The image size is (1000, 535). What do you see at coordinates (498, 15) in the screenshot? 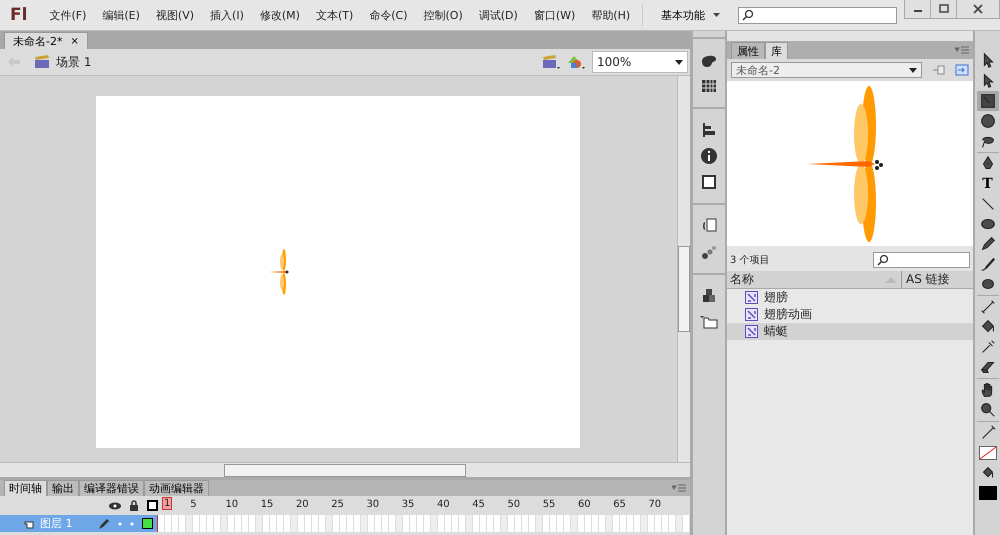
I see `menu-item: 调试(D)` at bounding box center [498, 15].